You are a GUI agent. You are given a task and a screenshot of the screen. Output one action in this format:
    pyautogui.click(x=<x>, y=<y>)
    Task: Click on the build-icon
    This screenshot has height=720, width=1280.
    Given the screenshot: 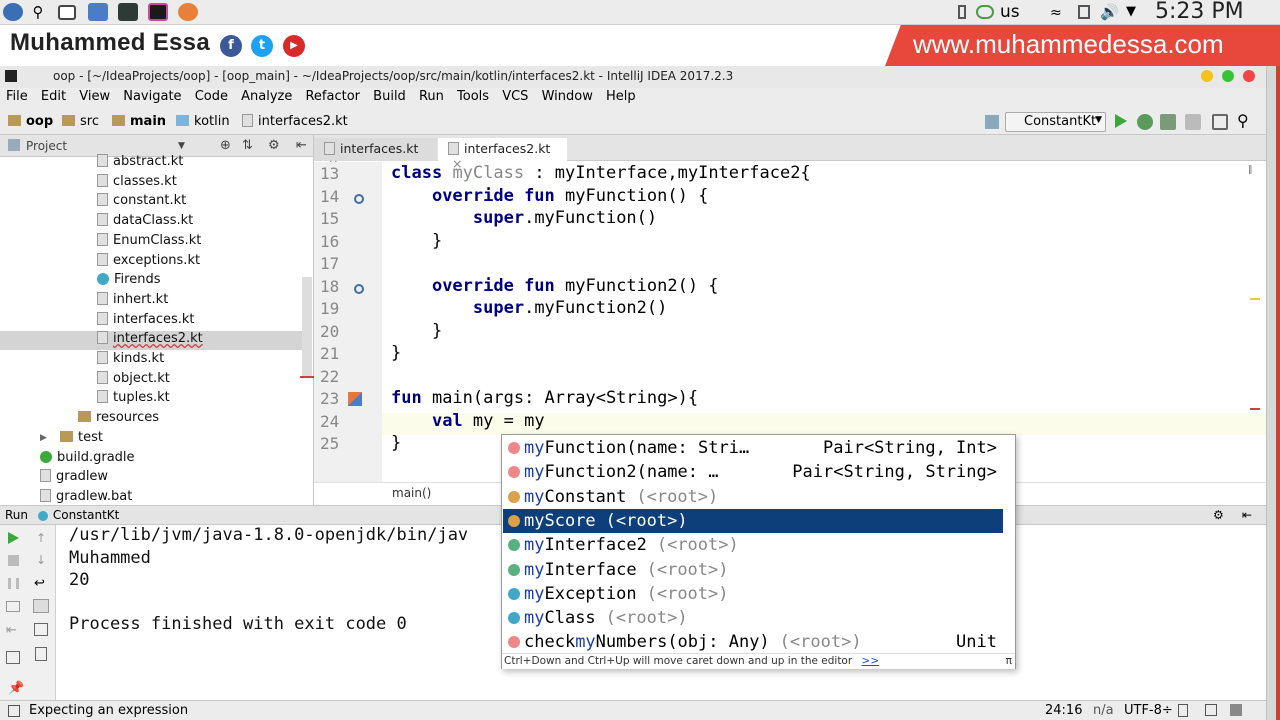 What is the action you would take?
    pyautogui.click(x=992, y=122)
    